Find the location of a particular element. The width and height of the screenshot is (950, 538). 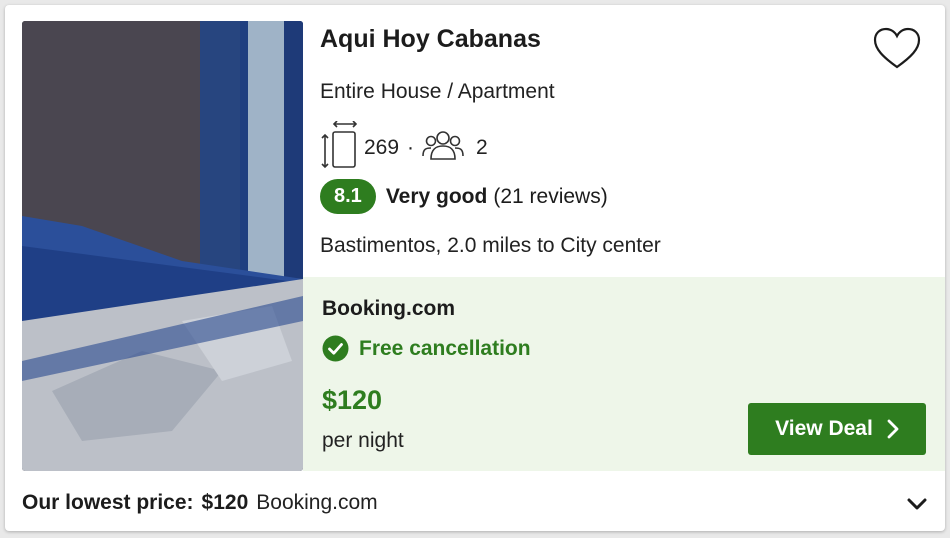

listing-title: Aqui Hoy Cabanas is located at coordinates (430, 39).